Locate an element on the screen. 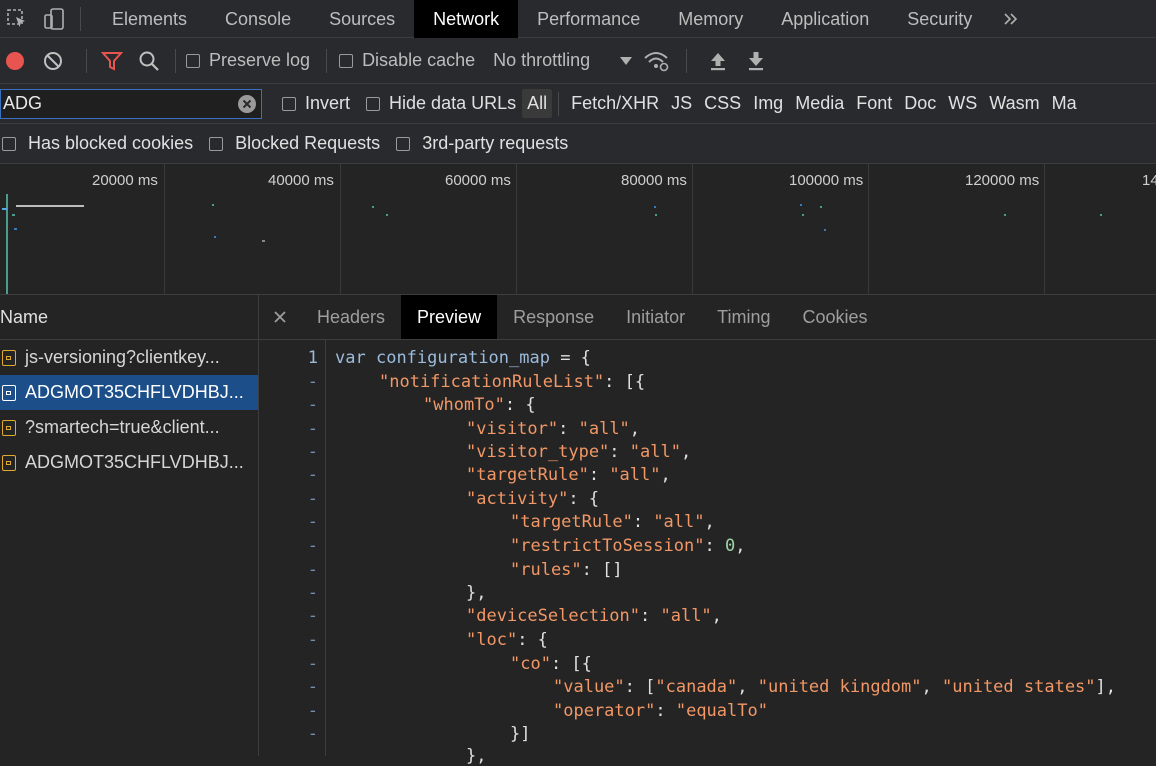  export-har-icon is located at coordinates (756, 61).